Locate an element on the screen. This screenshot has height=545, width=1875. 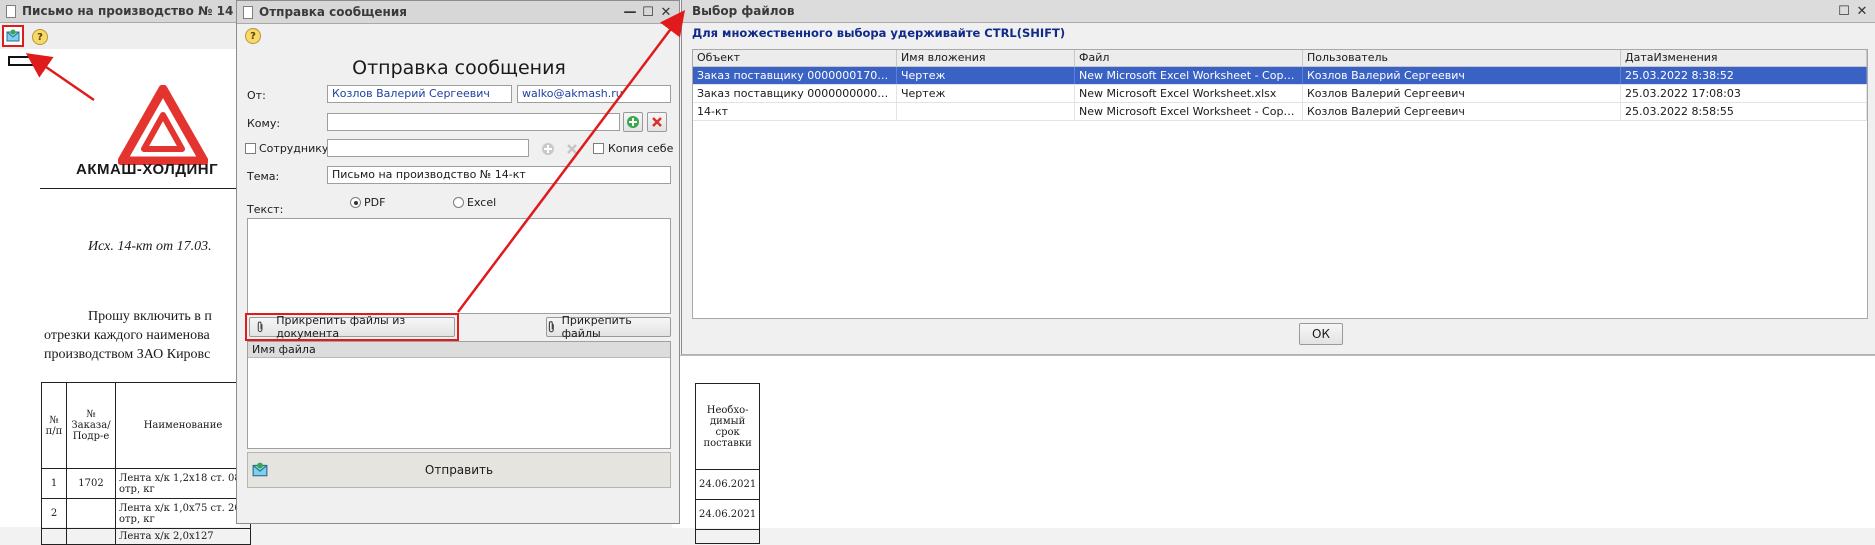
ok-button: ОК is located at coordinates (1321, 334).